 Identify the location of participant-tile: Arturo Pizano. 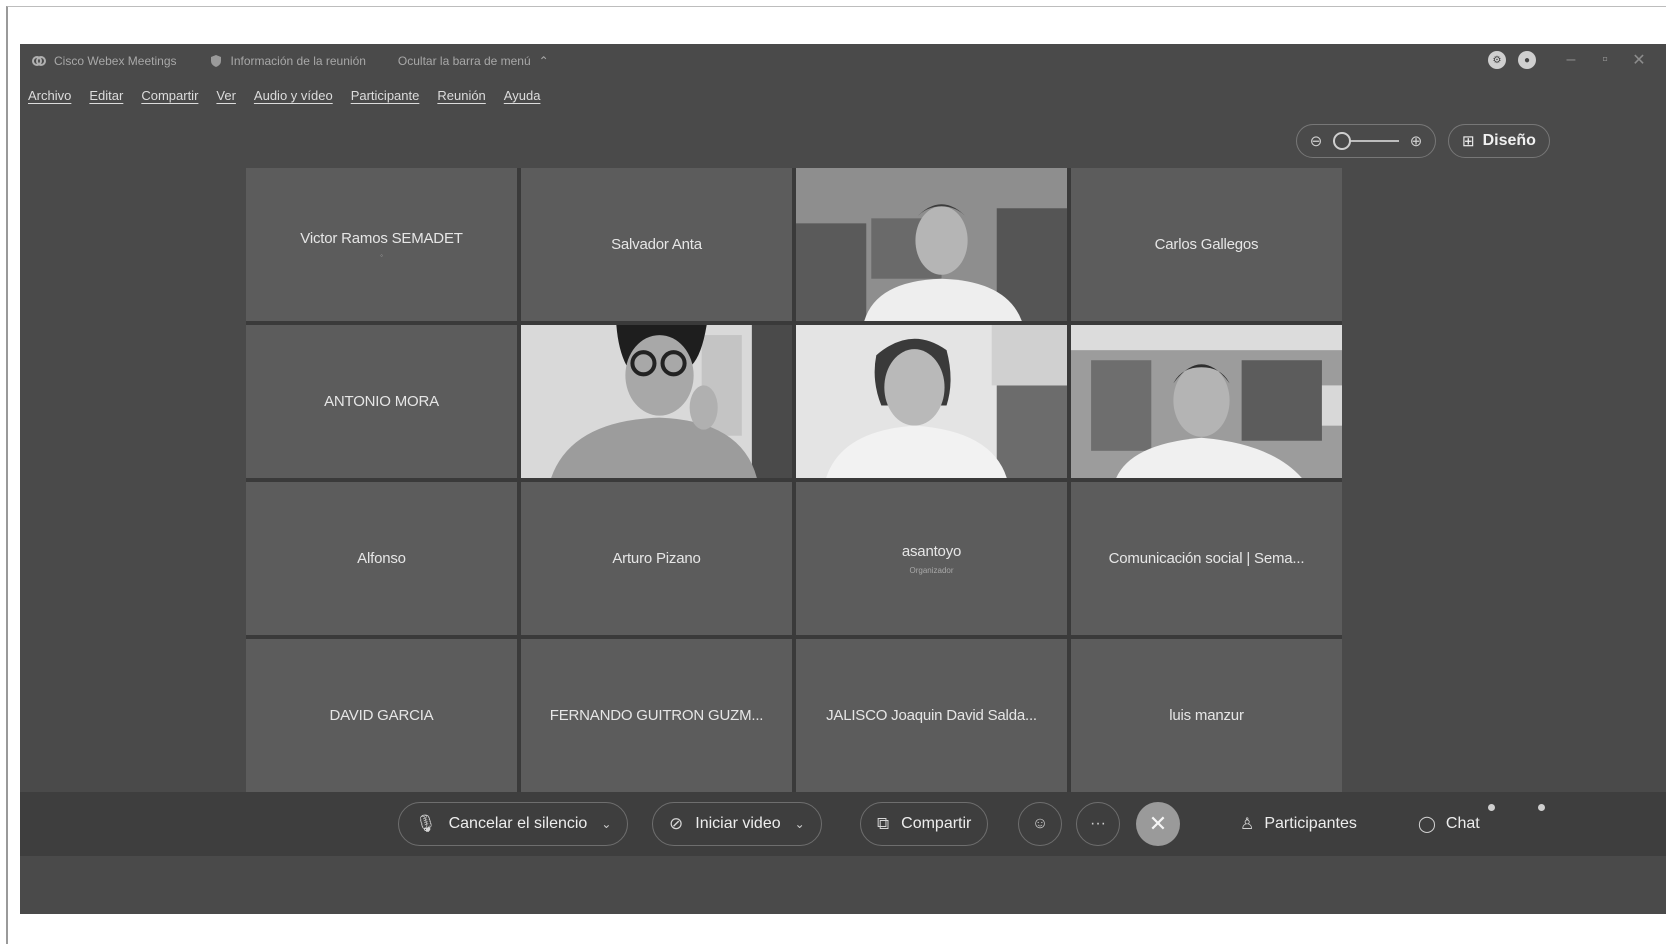
(656, 558).